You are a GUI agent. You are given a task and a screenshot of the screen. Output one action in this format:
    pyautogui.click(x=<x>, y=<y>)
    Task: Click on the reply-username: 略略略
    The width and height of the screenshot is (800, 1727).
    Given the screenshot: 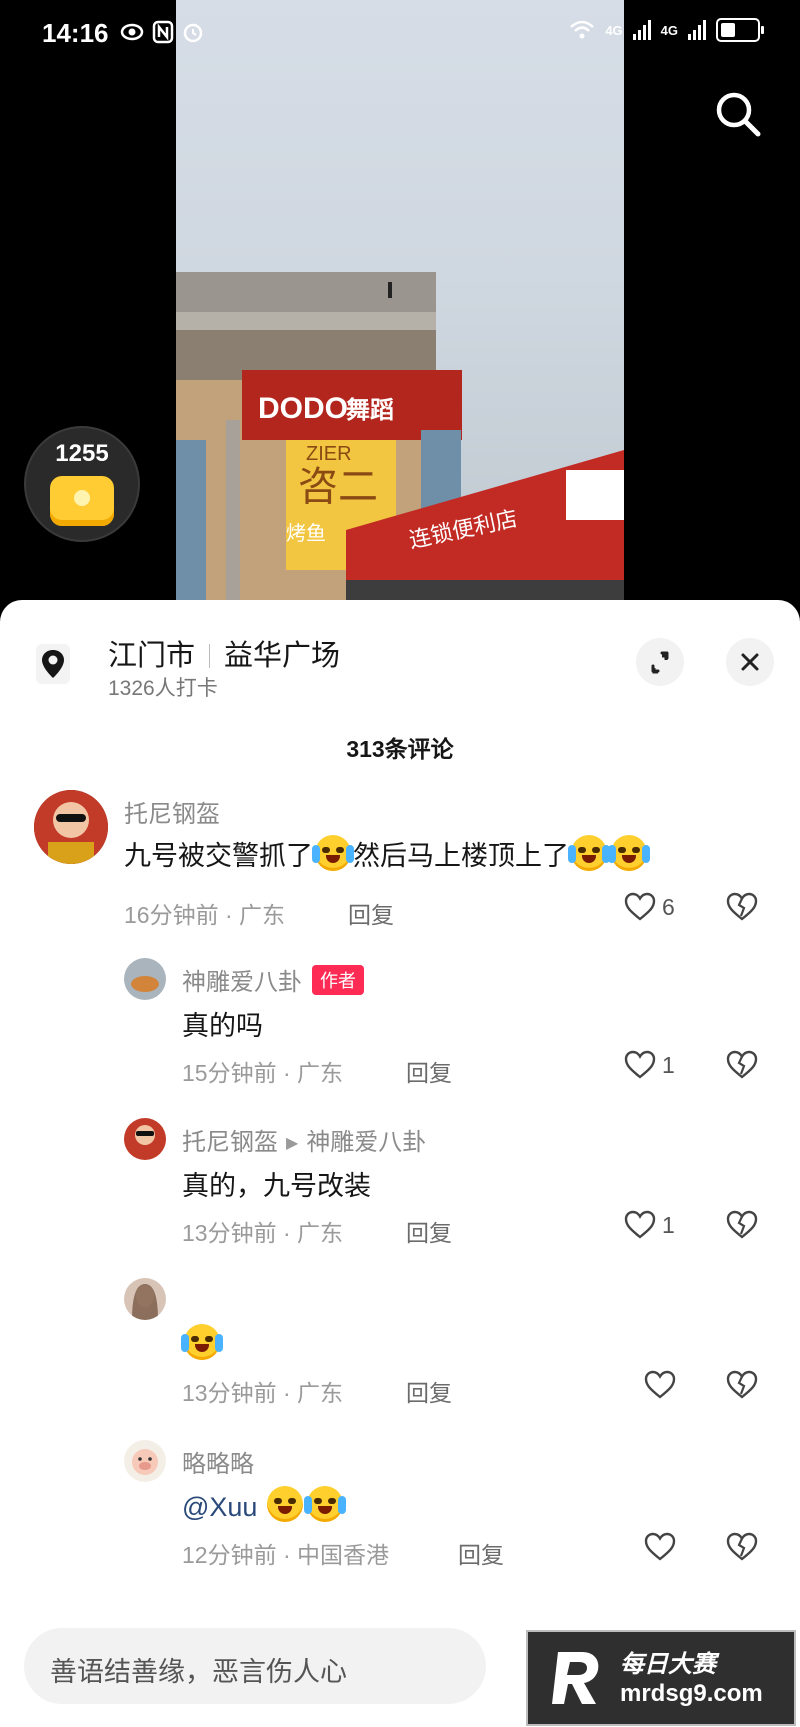 What is the action you would take?
    pyautogui.click(x=218, y=1461)
    